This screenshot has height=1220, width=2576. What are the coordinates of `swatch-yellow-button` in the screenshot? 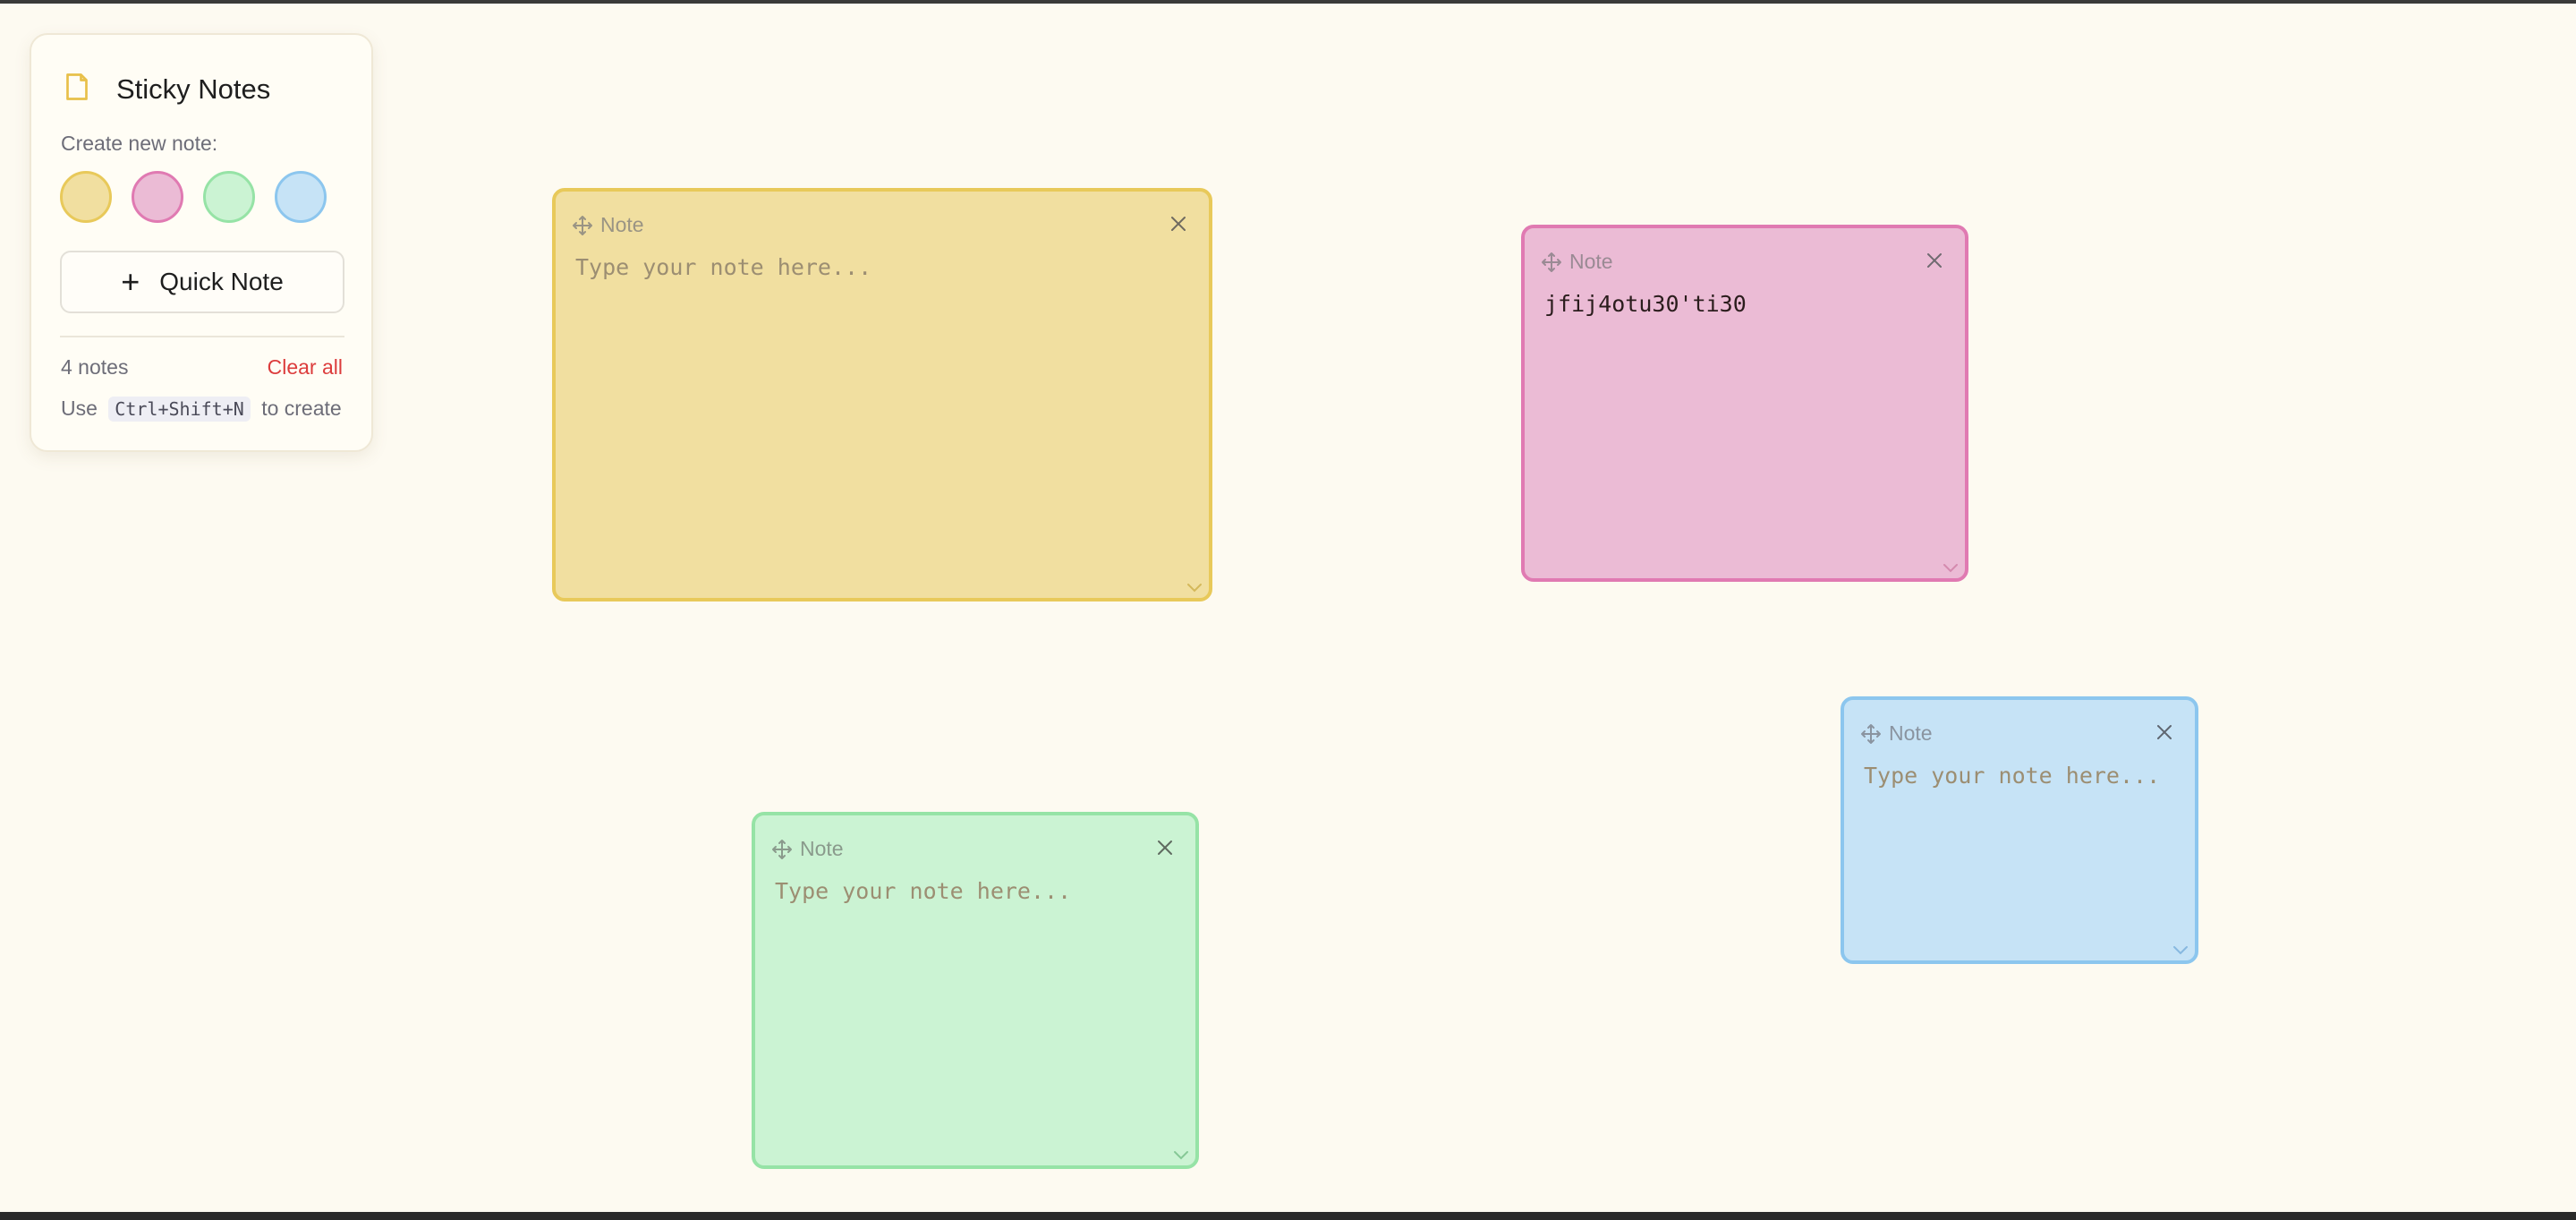 It's located at (86, 197).